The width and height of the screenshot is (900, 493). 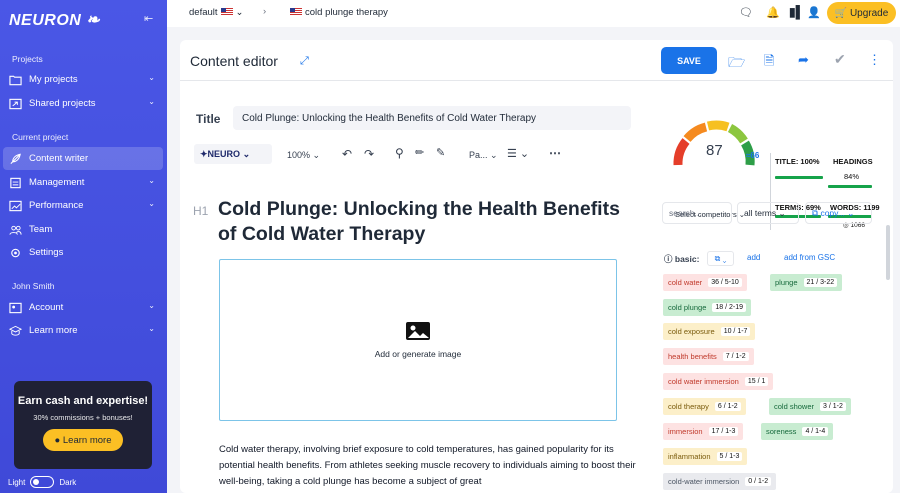 What do you see at coordinates (705, 456) in the screenshot?
I see `term-chip: inflammation 5 / 1-3` at bounding box center [705, 456].